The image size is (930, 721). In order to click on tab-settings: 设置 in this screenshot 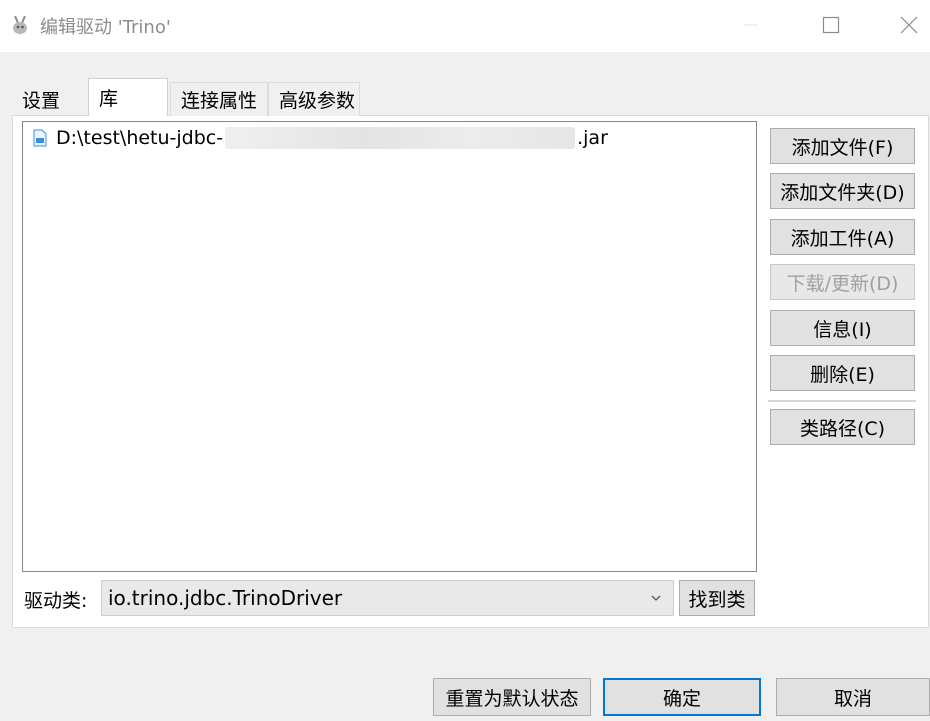, I will do `click(50, 99)`.